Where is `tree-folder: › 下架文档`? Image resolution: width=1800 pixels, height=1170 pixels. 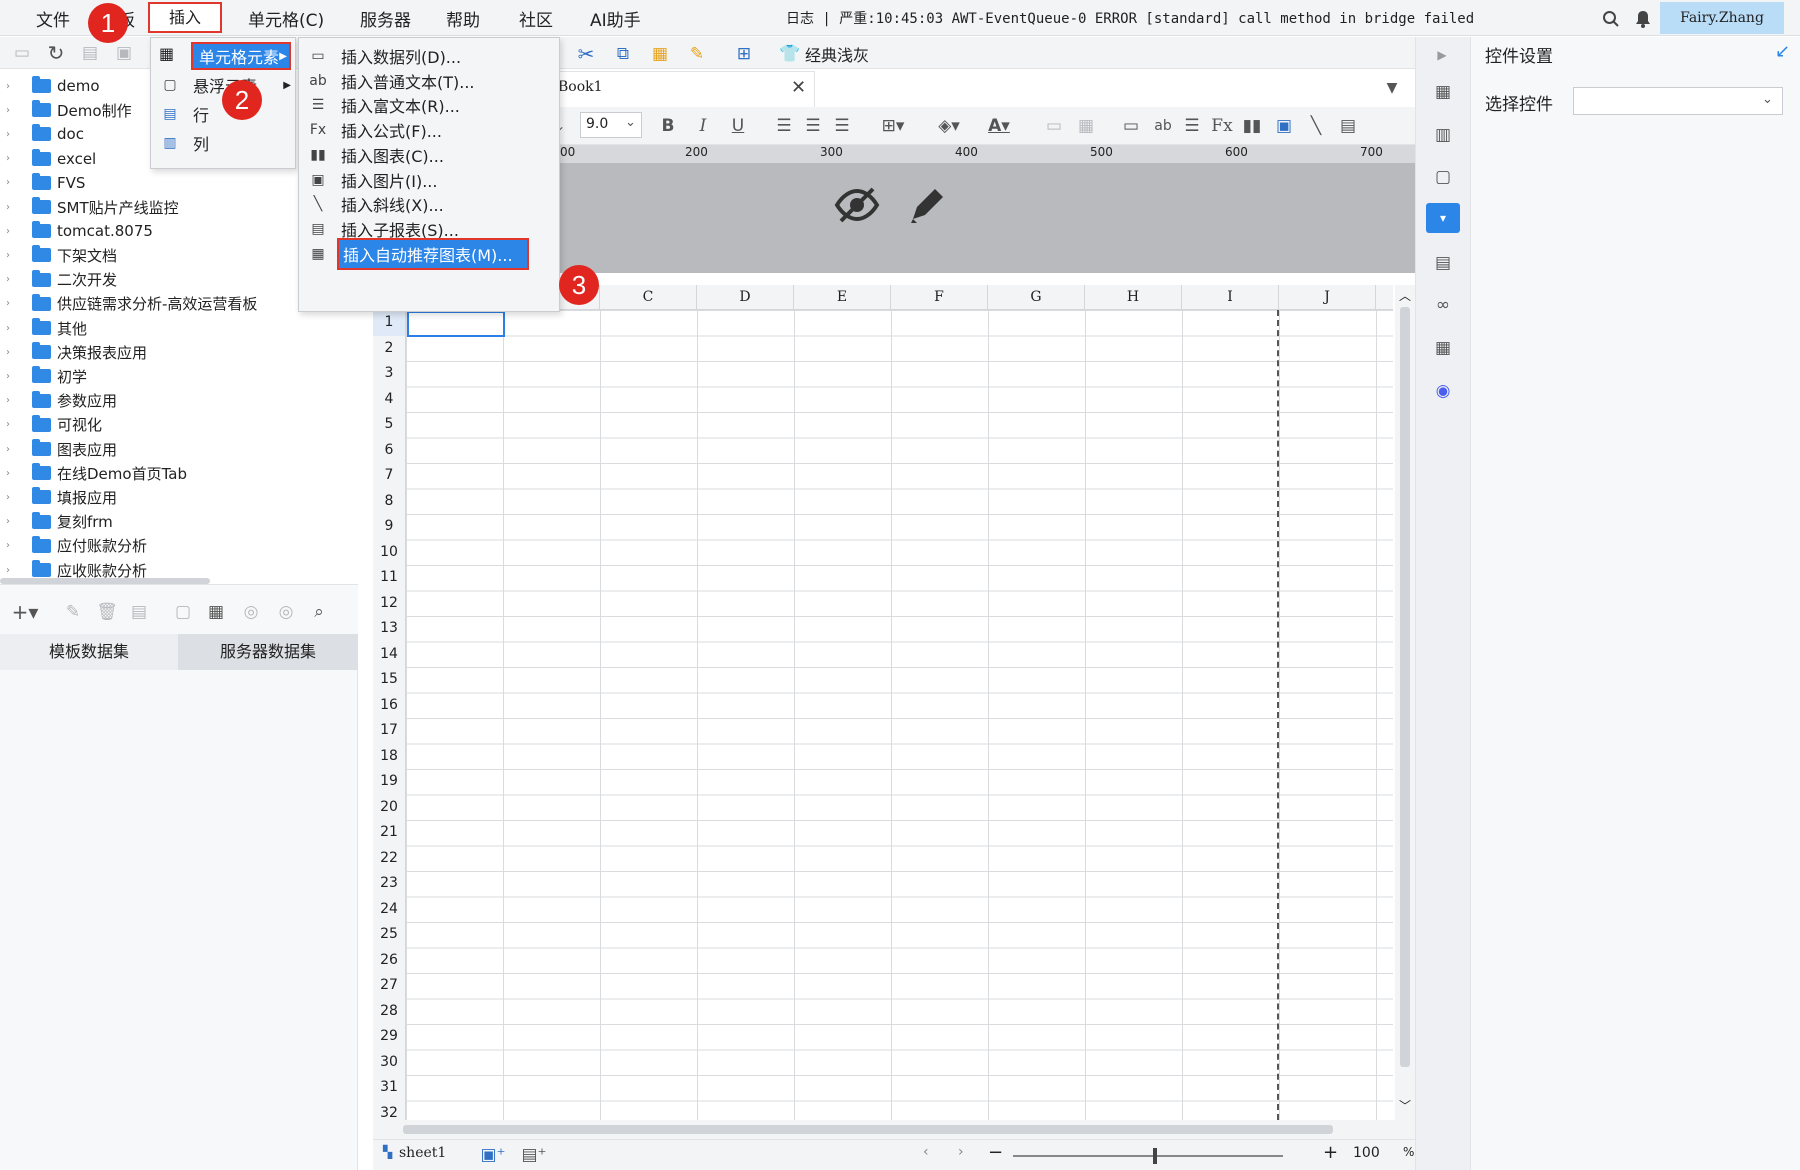 tree-folder: › 下架文档 is located at coordinates (61, 255).